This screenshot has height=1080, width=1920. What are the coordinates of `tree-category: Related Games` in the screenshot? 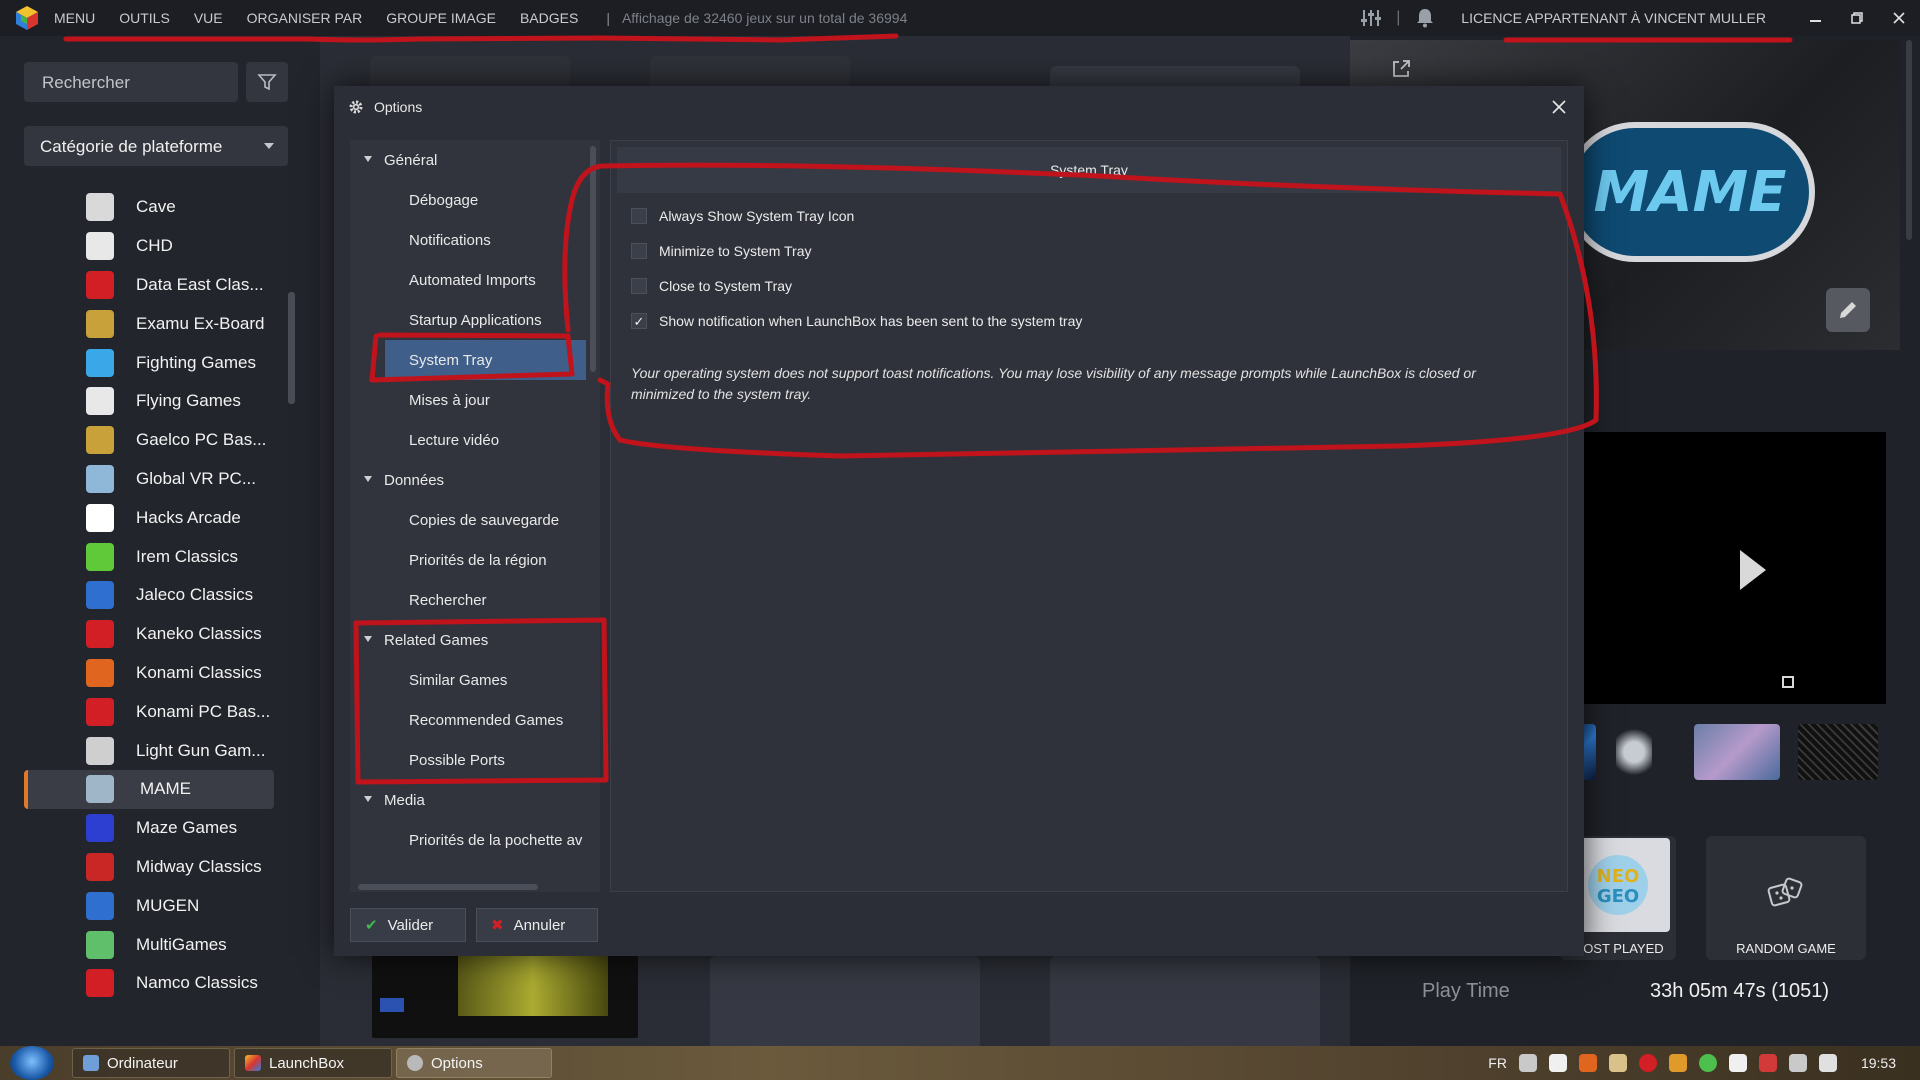 It's located at (475, 640).